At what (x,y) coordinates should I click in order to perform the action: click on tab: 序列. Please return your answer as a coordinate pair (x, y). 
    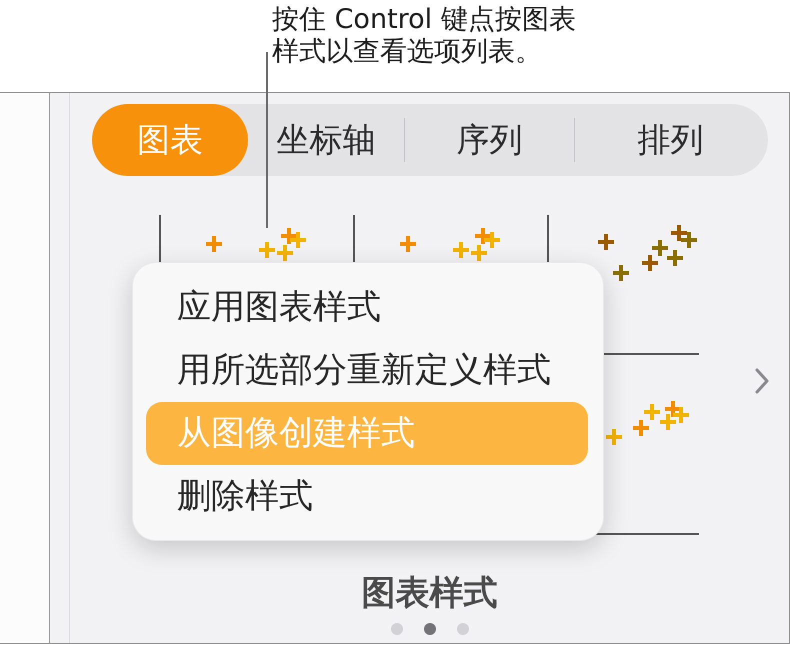
    Looking at the image, I should click on (489, 140).